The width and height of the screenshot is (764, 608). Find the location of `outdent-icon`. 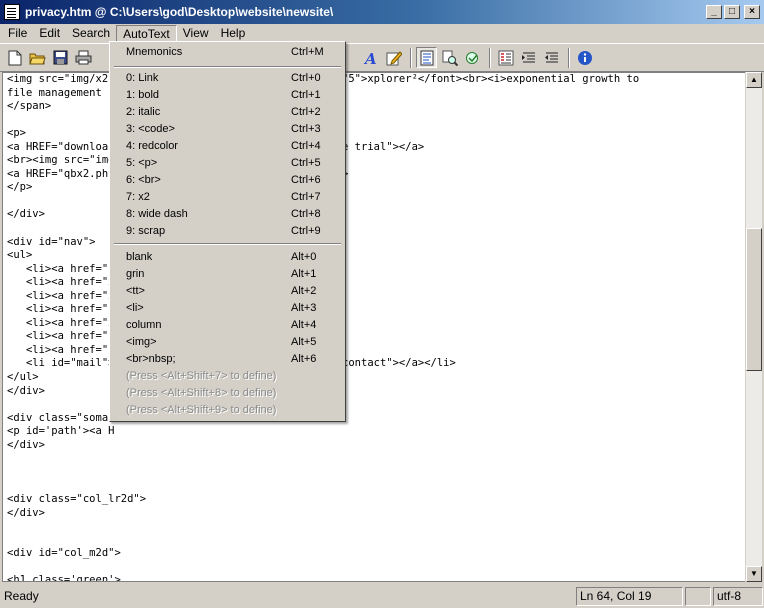

outdent-icon is located at coordinates (551, 57).